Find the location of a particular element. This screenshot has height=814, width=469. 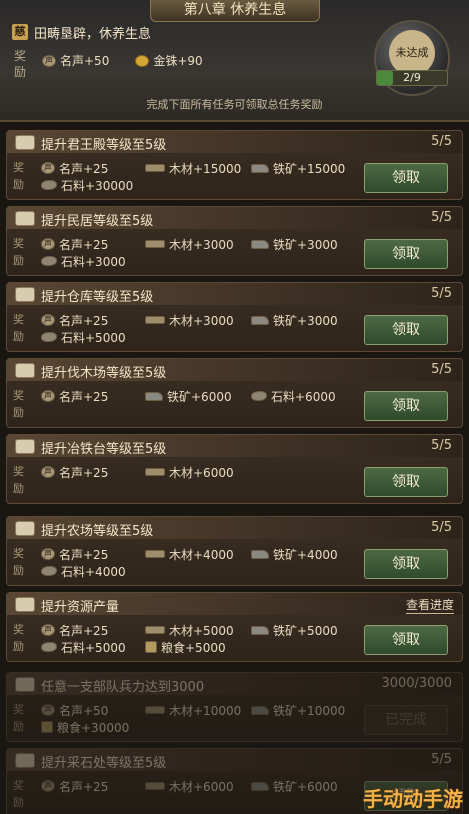

completed-button: 已完成 is located at coordinates (406, 720).